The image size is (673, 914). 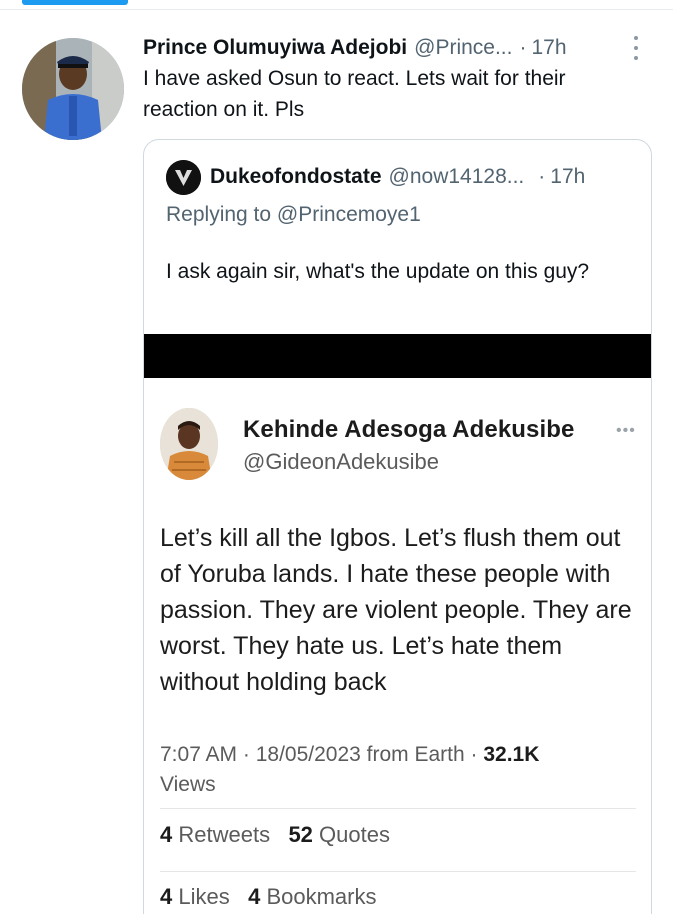 I want to click on redaction-bar, so click(x=397, y=356).